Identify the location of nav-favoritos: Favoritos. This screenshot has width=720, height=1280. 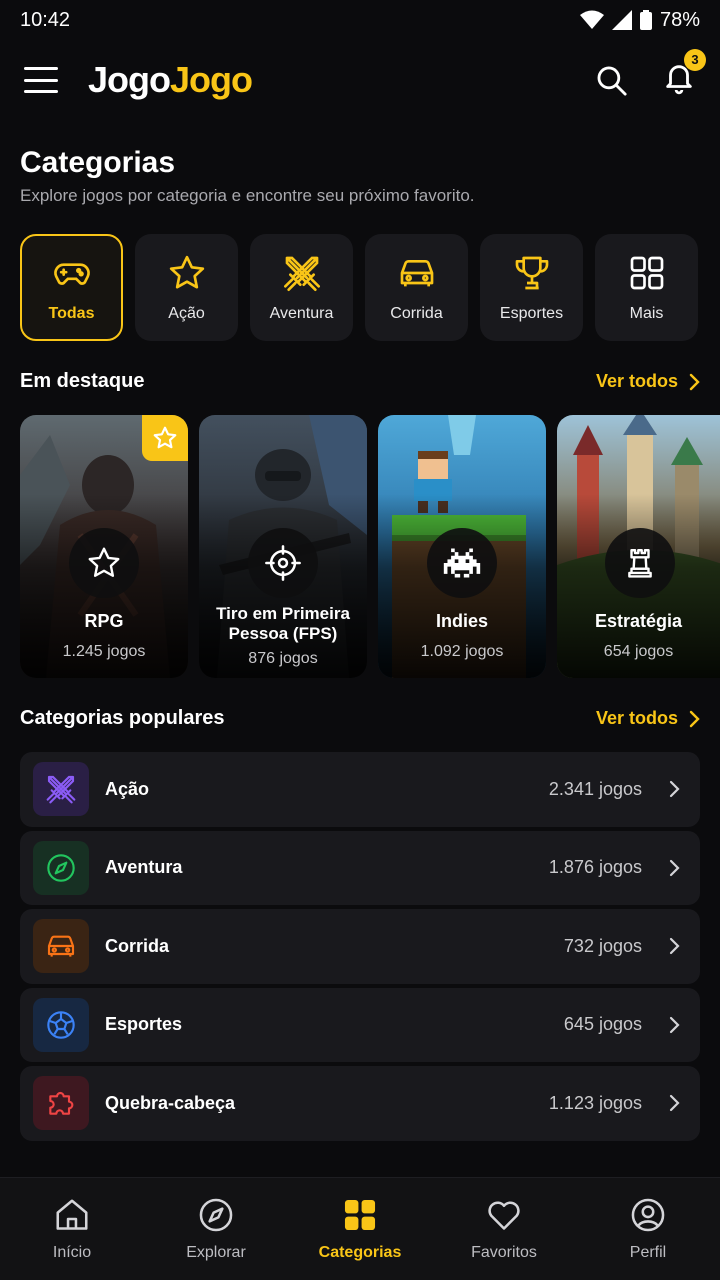
(504, 1229).